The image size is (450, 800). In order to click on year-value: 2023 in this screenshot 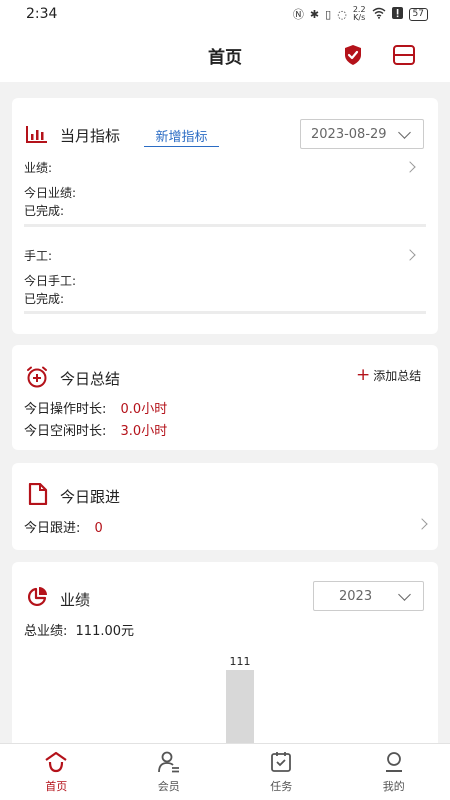, I will do `click(356, 596)`.